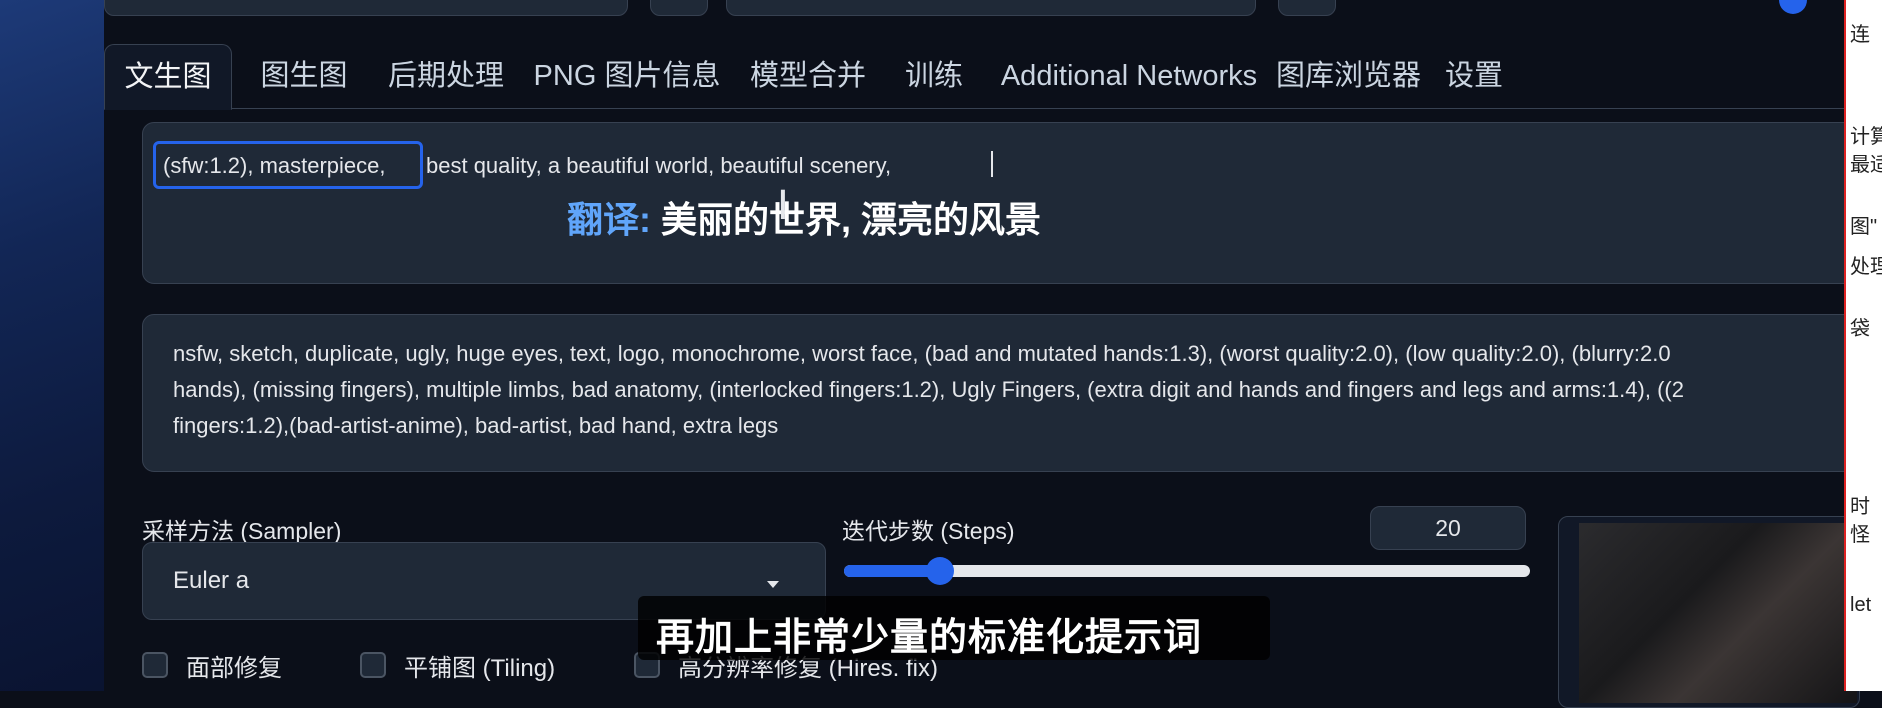 The height and width of the screenshot is (708, 1882). Describe the element at coordinates (992, 164) in the screenshot. I see `text-caret` at that location.